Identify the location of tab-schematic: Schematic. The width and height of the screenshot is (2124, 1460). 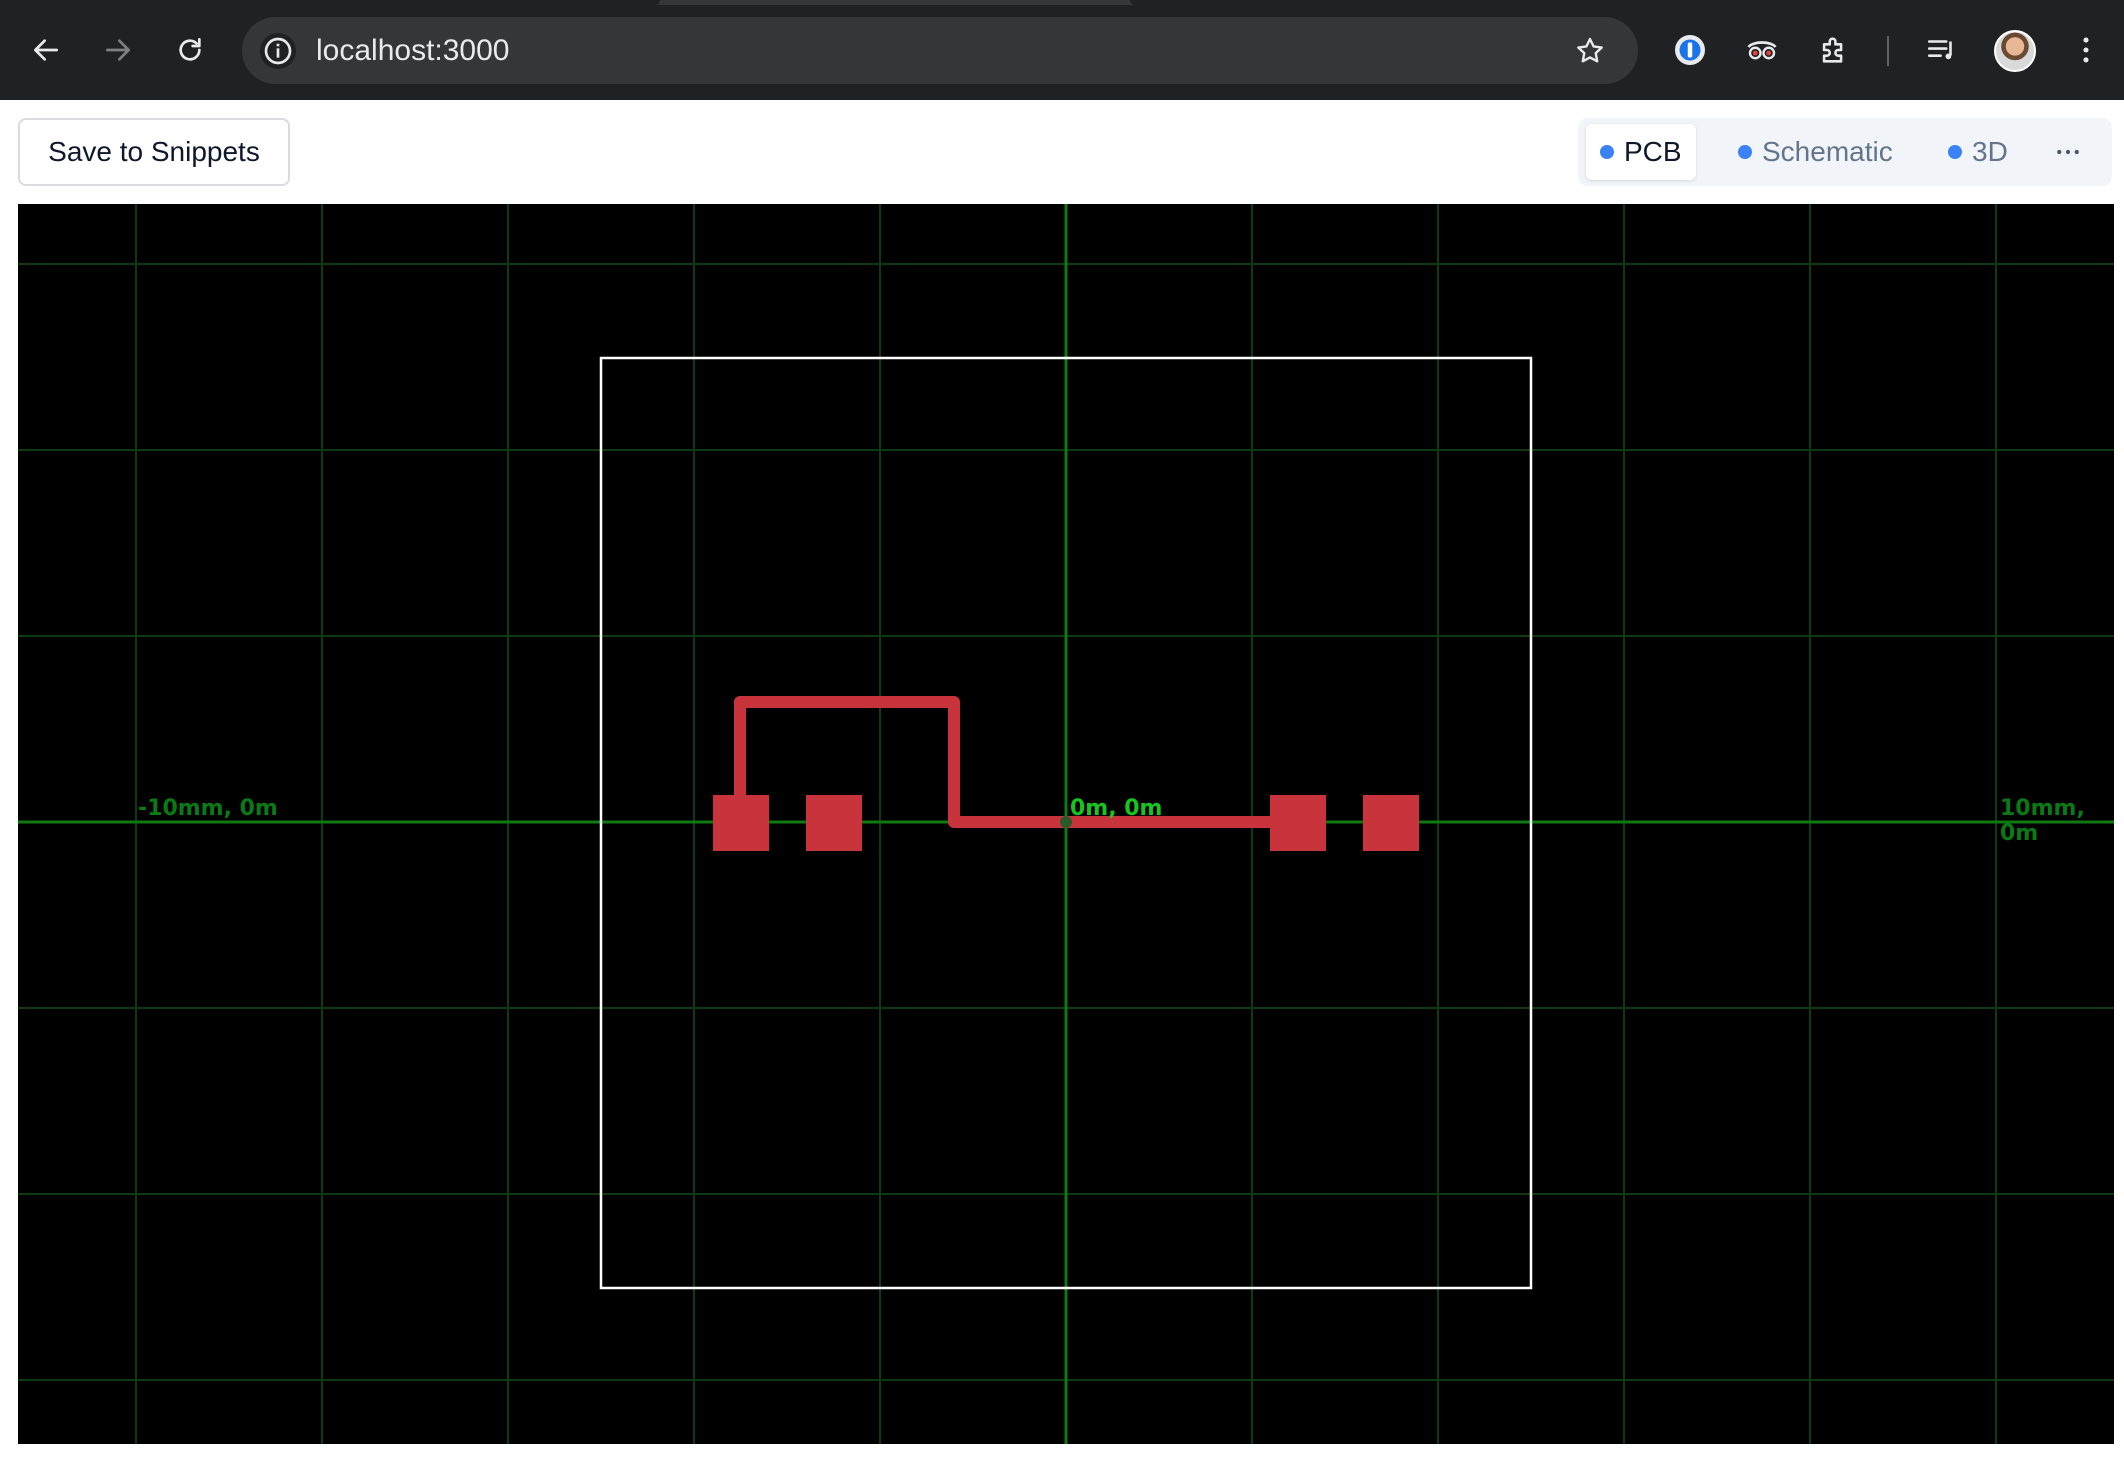
(1815, 152).